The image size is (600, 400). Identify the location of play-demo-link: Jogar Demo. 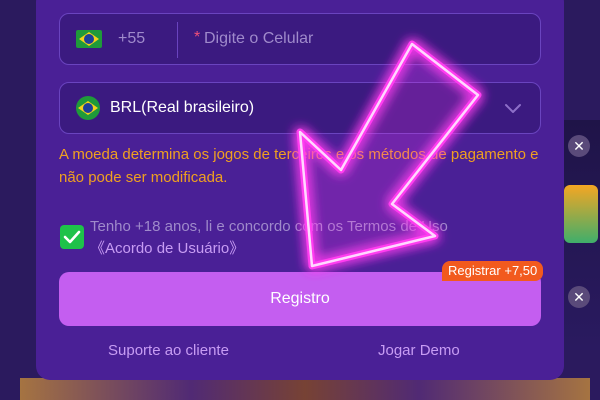
(419, 350).